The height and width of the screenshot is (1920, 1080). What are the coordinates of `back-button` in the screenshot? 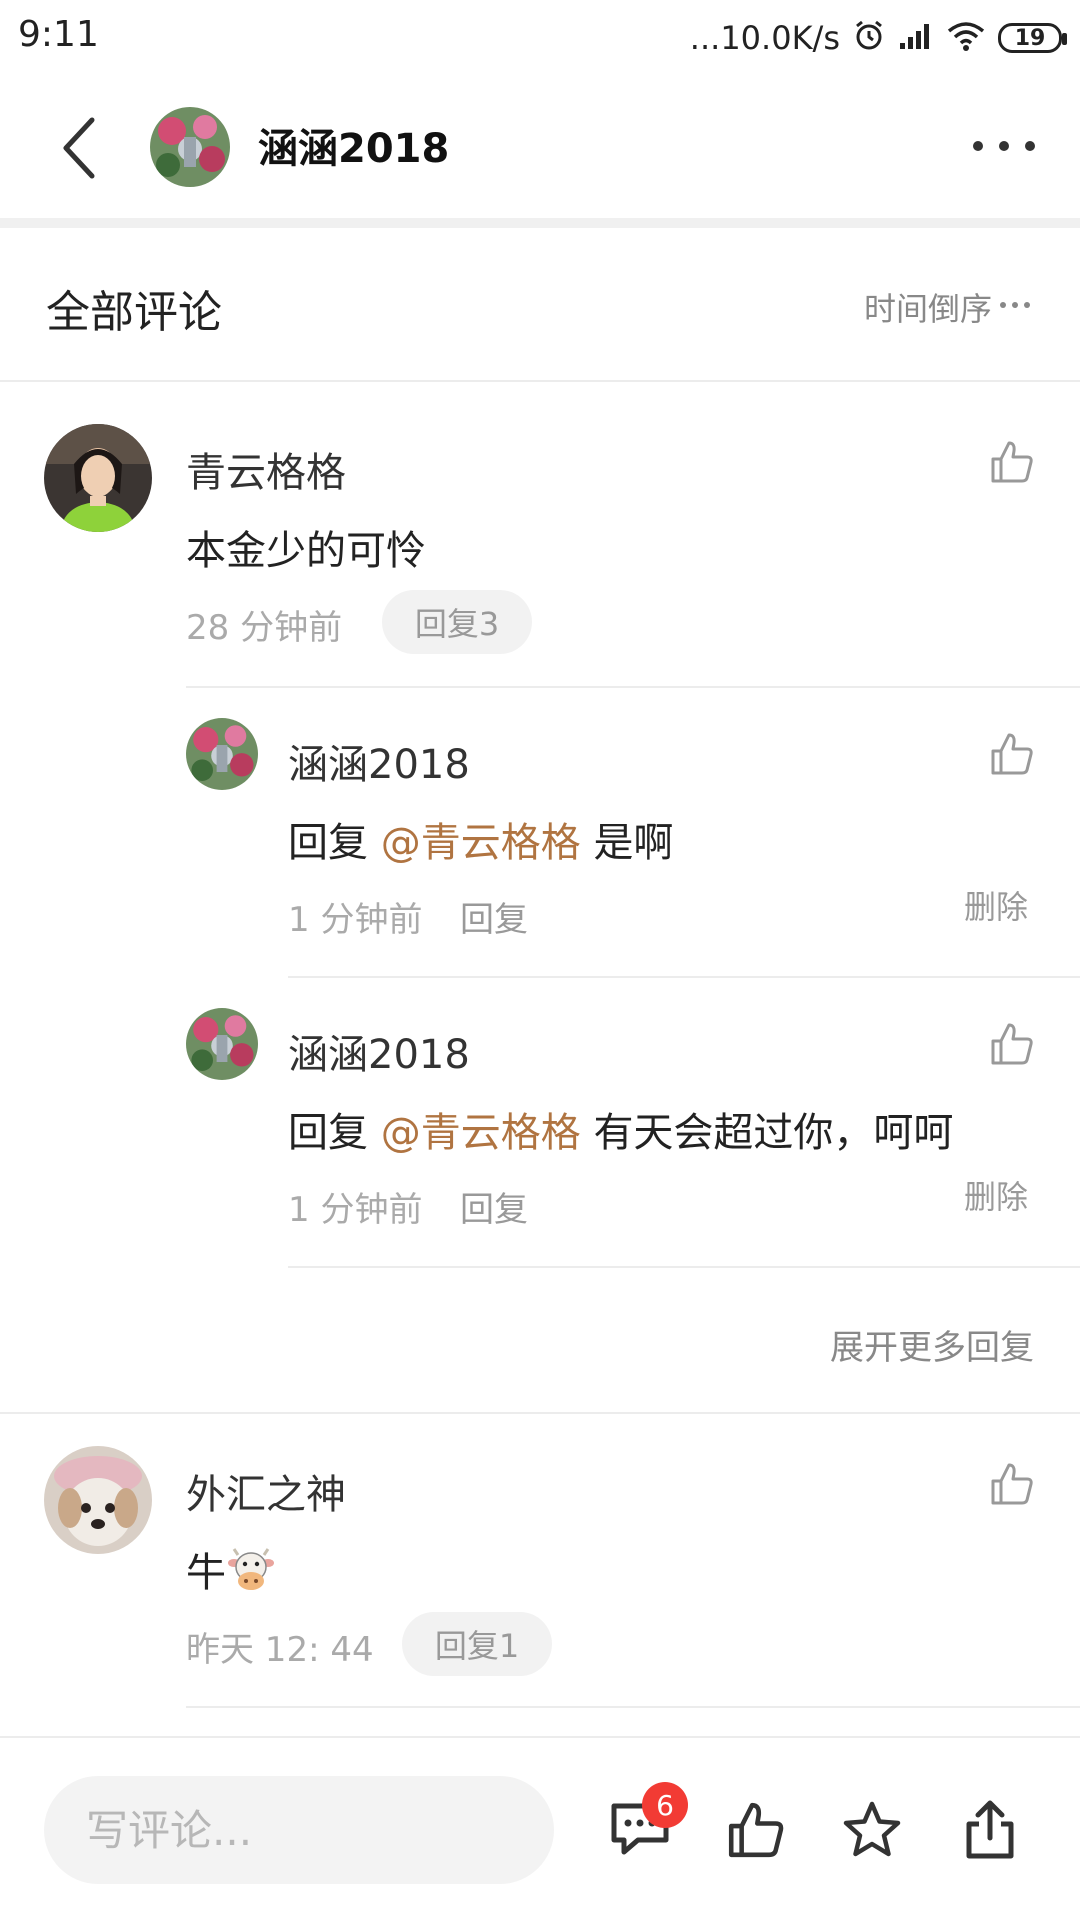 It's located at (78, 148).